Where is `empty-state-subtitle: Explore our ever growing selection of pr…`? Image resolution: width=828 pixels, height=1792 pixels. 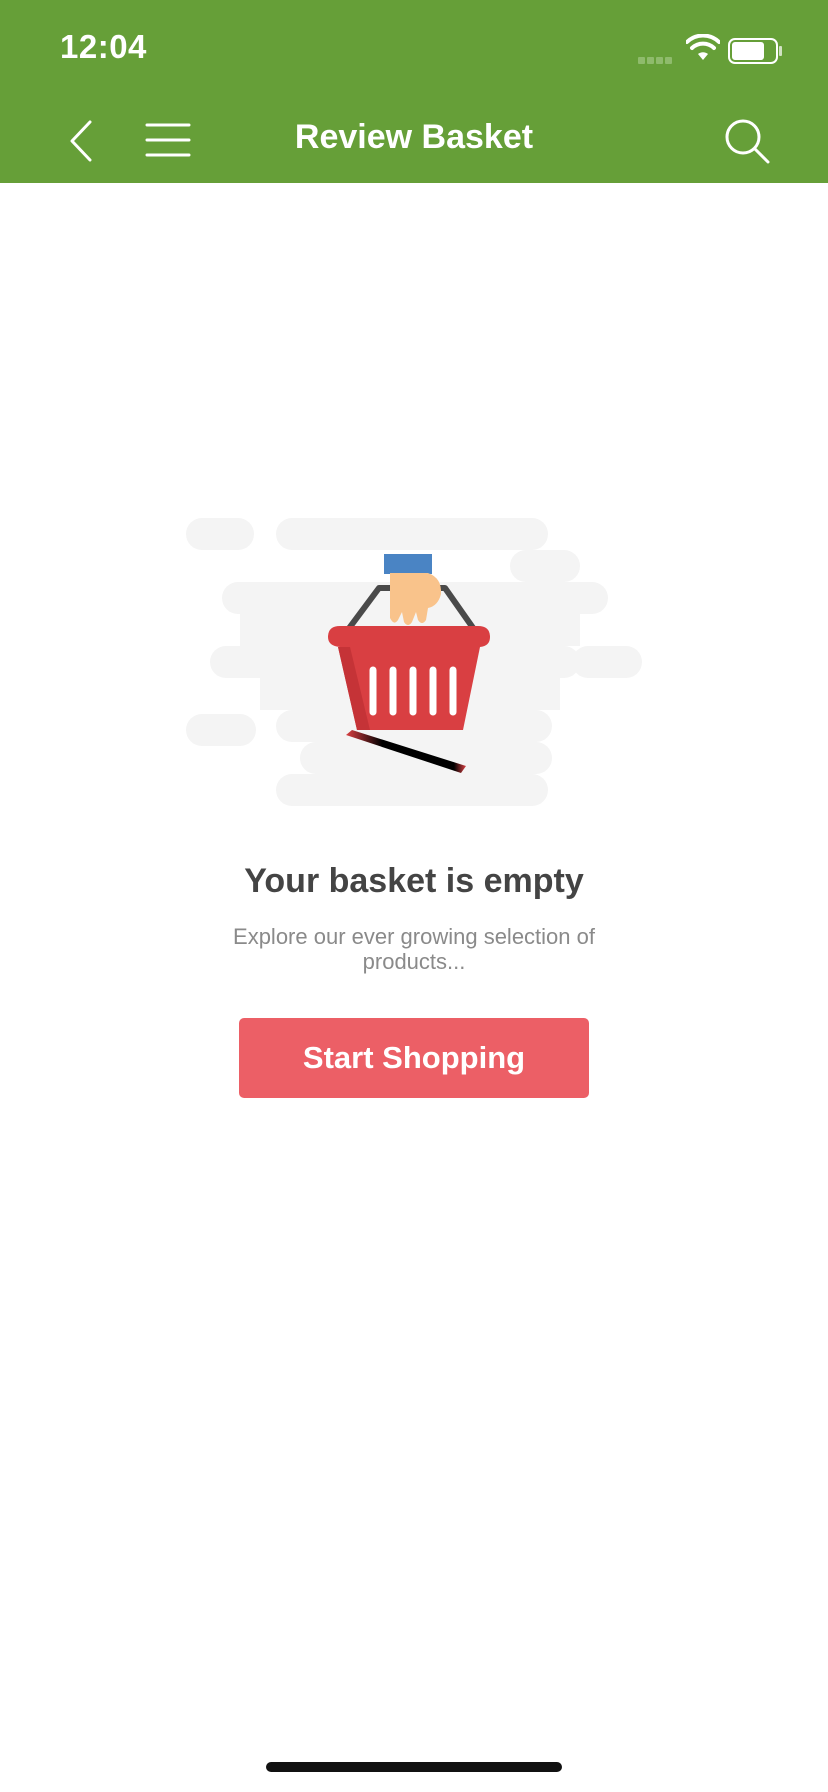 empty-state-subtitle: Explore our ever growing selection of pr… is located at coordinates (414, 949).